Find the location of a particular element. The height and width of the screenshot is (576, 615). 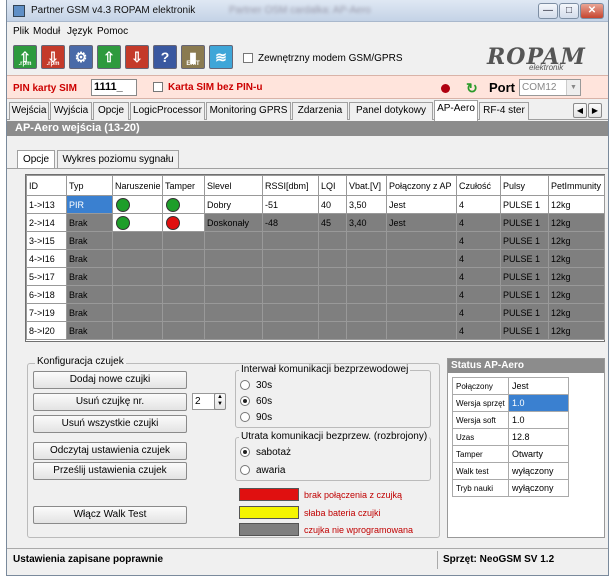

table-row: 3->I15 Brak 4 PULSE 1 12kg is located at coordinates (315, 240).